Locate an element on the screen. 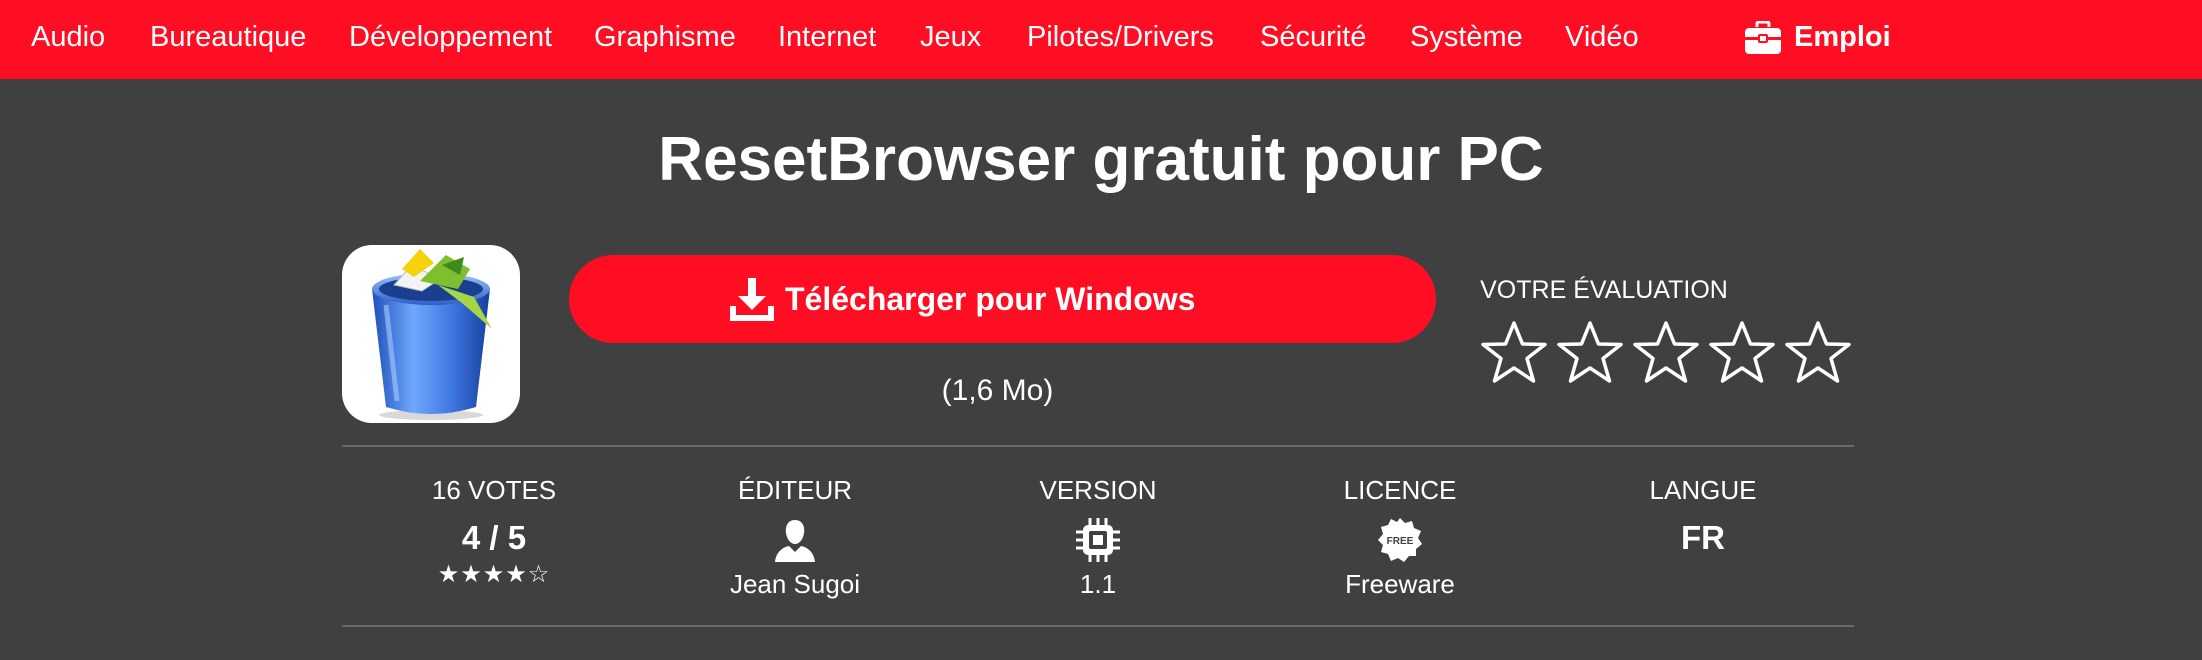  nav-item-emploi: Emploi is located at coordinates (1818, 39).